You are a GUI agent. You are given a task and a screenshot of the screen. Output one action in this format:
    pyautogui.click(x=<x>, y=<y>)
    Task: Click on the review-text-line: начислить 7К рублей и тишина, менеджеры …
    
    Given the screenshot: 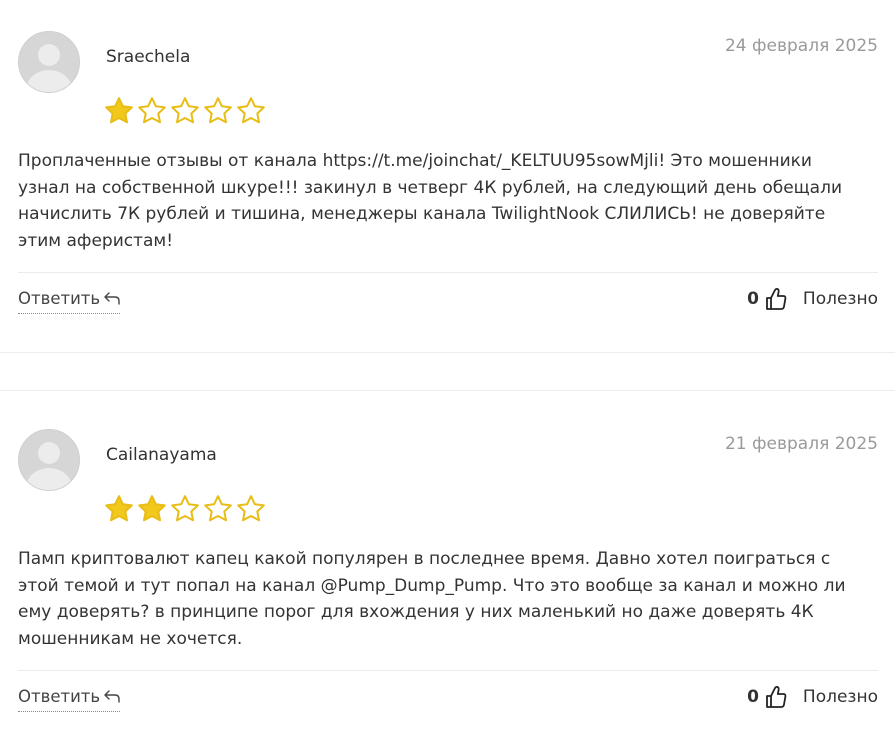 What is the action you would take?
    pyautogui.click(x=422, y=214)
    